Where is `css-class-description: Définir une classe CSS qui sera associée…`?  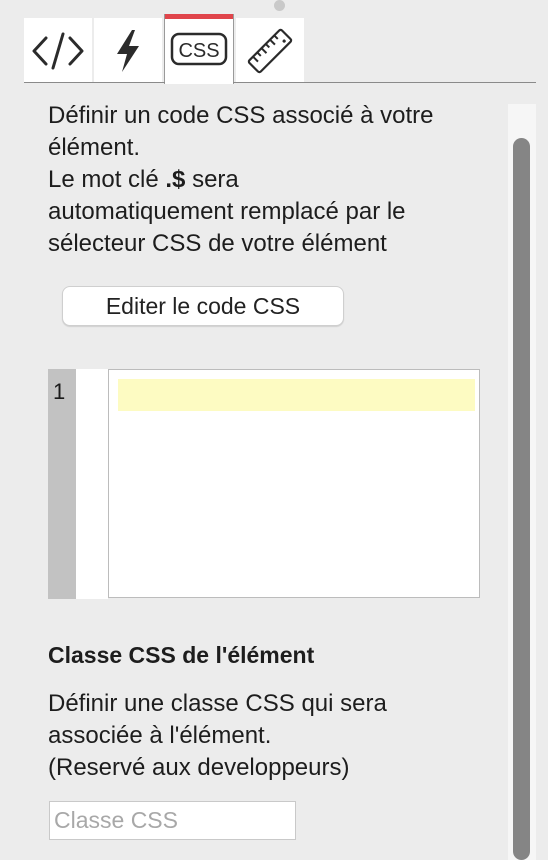
css-class-description: Définir une classe CSS qui sera associée… is located at coordinates (275, 736).